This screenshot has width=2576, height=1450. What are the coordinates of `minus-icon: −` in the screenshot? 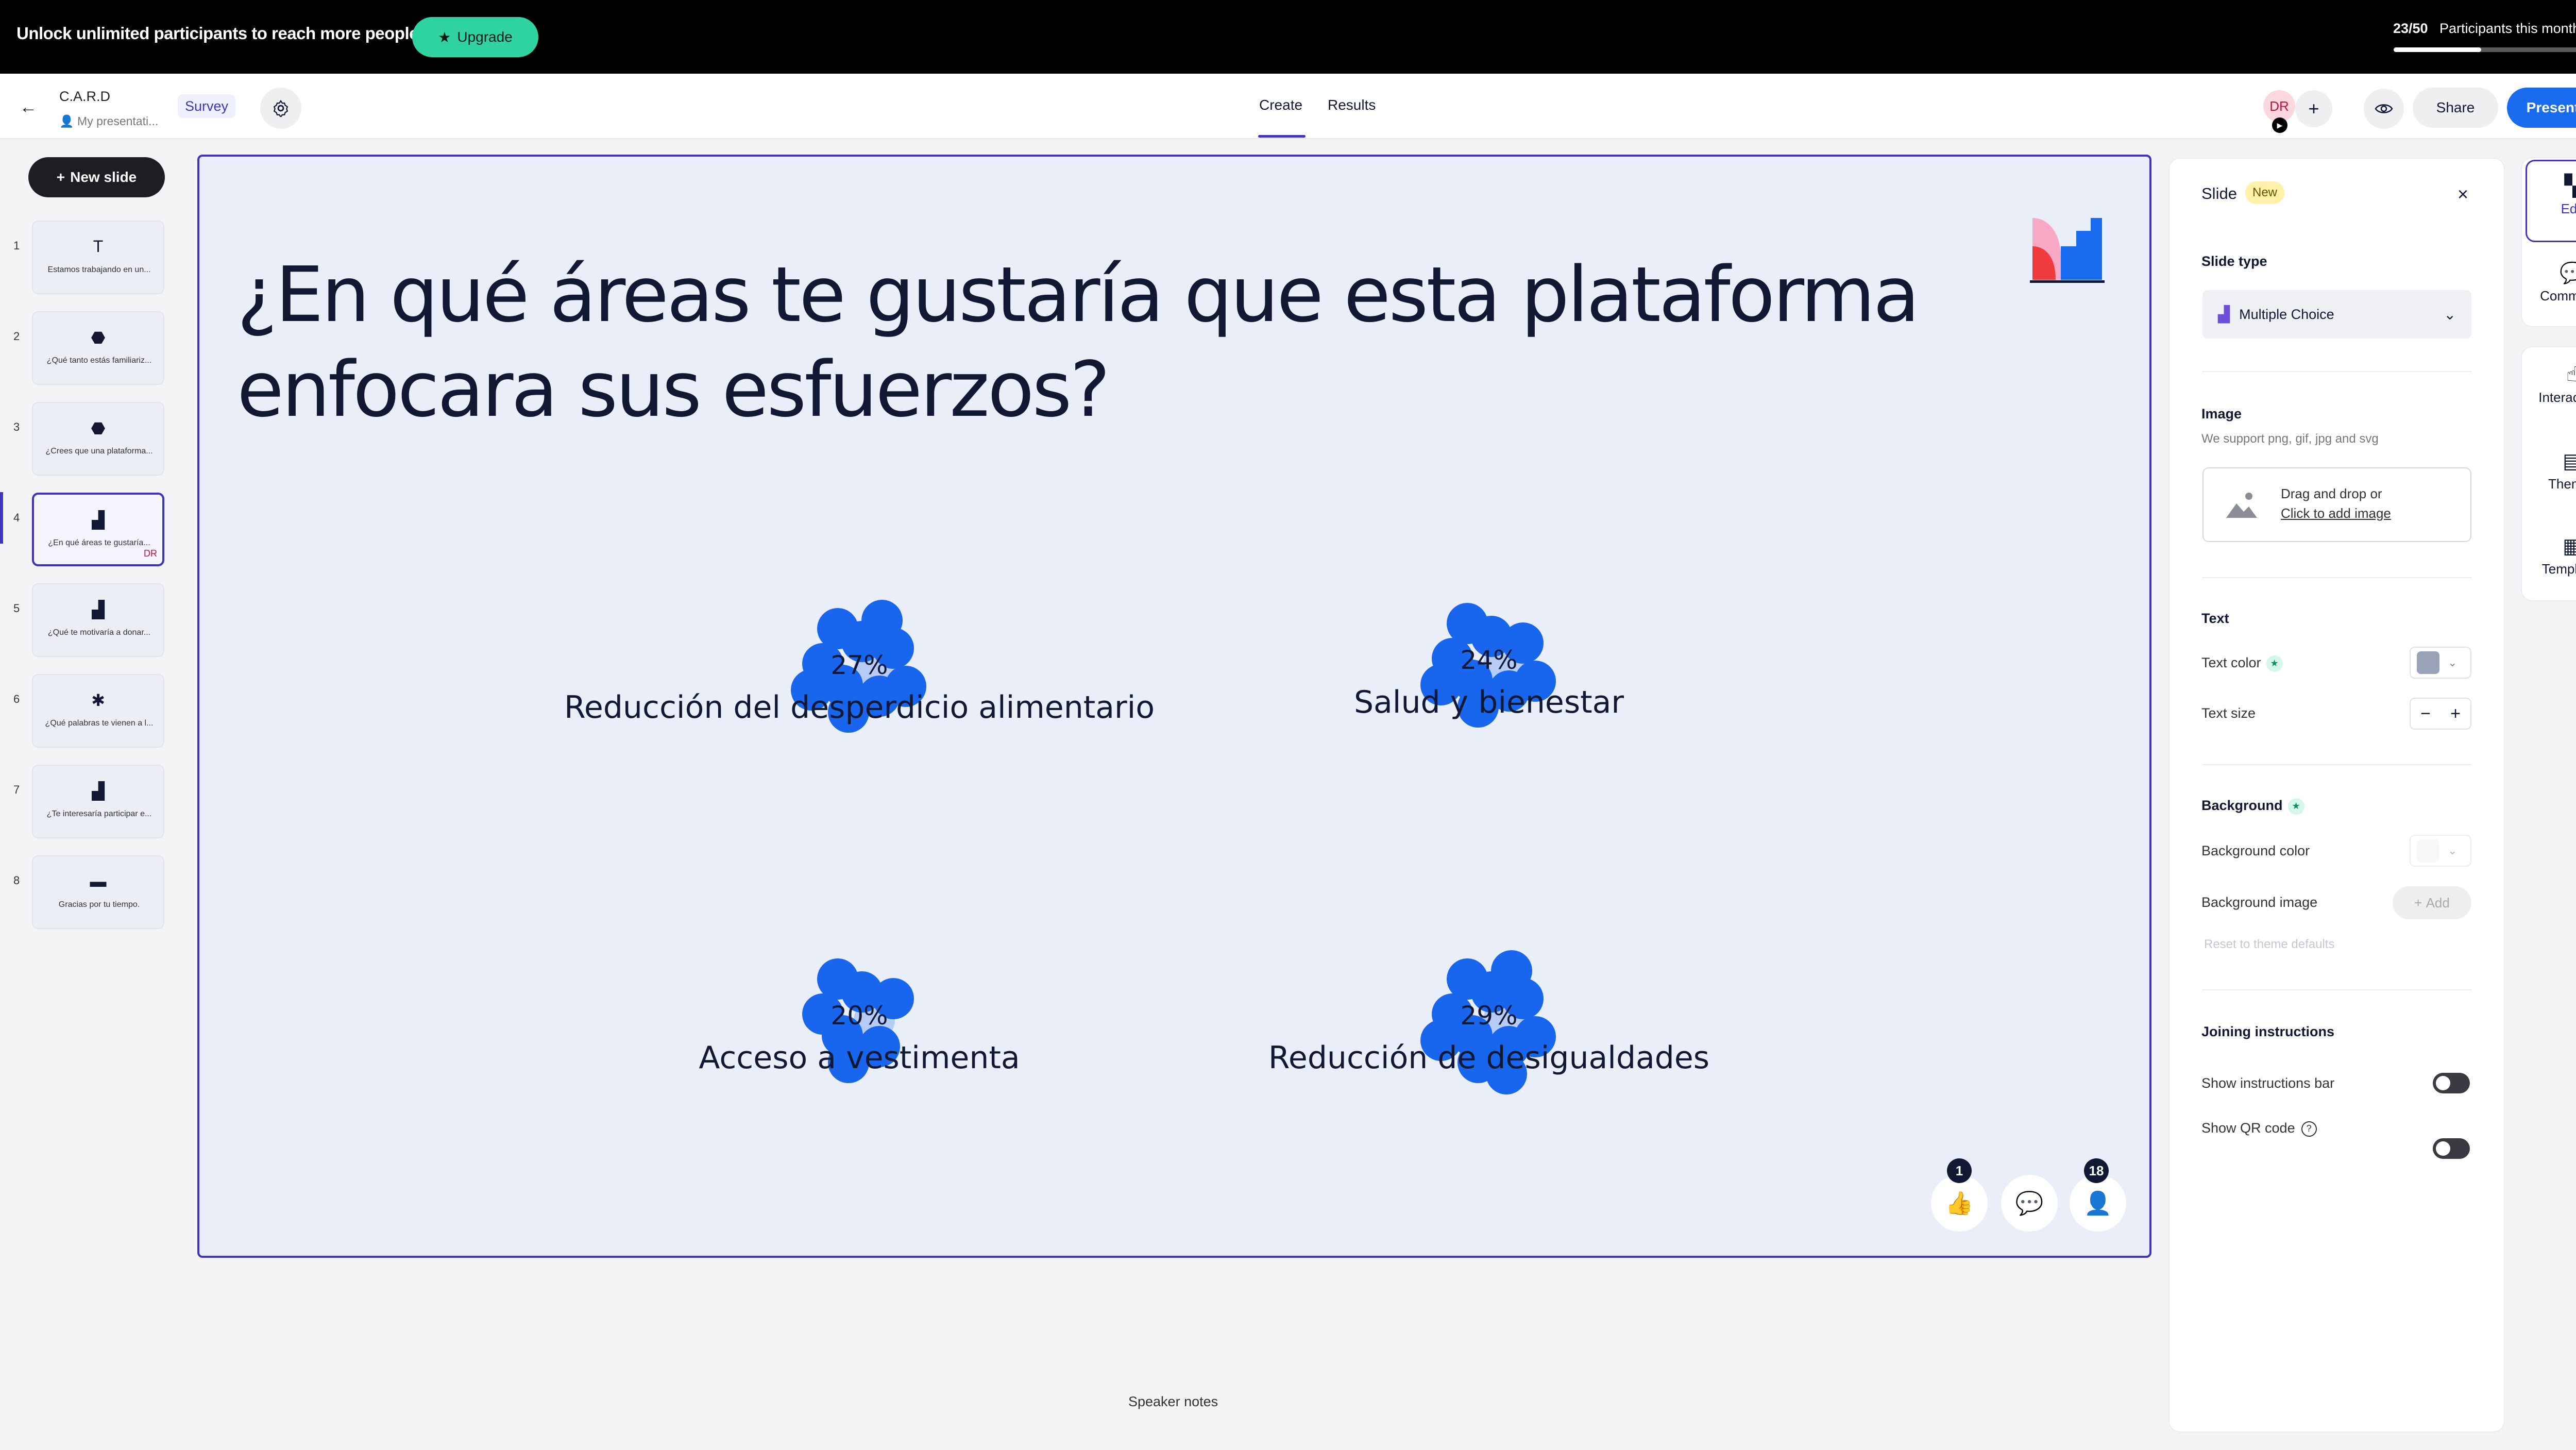 It's located at (2425, 714).